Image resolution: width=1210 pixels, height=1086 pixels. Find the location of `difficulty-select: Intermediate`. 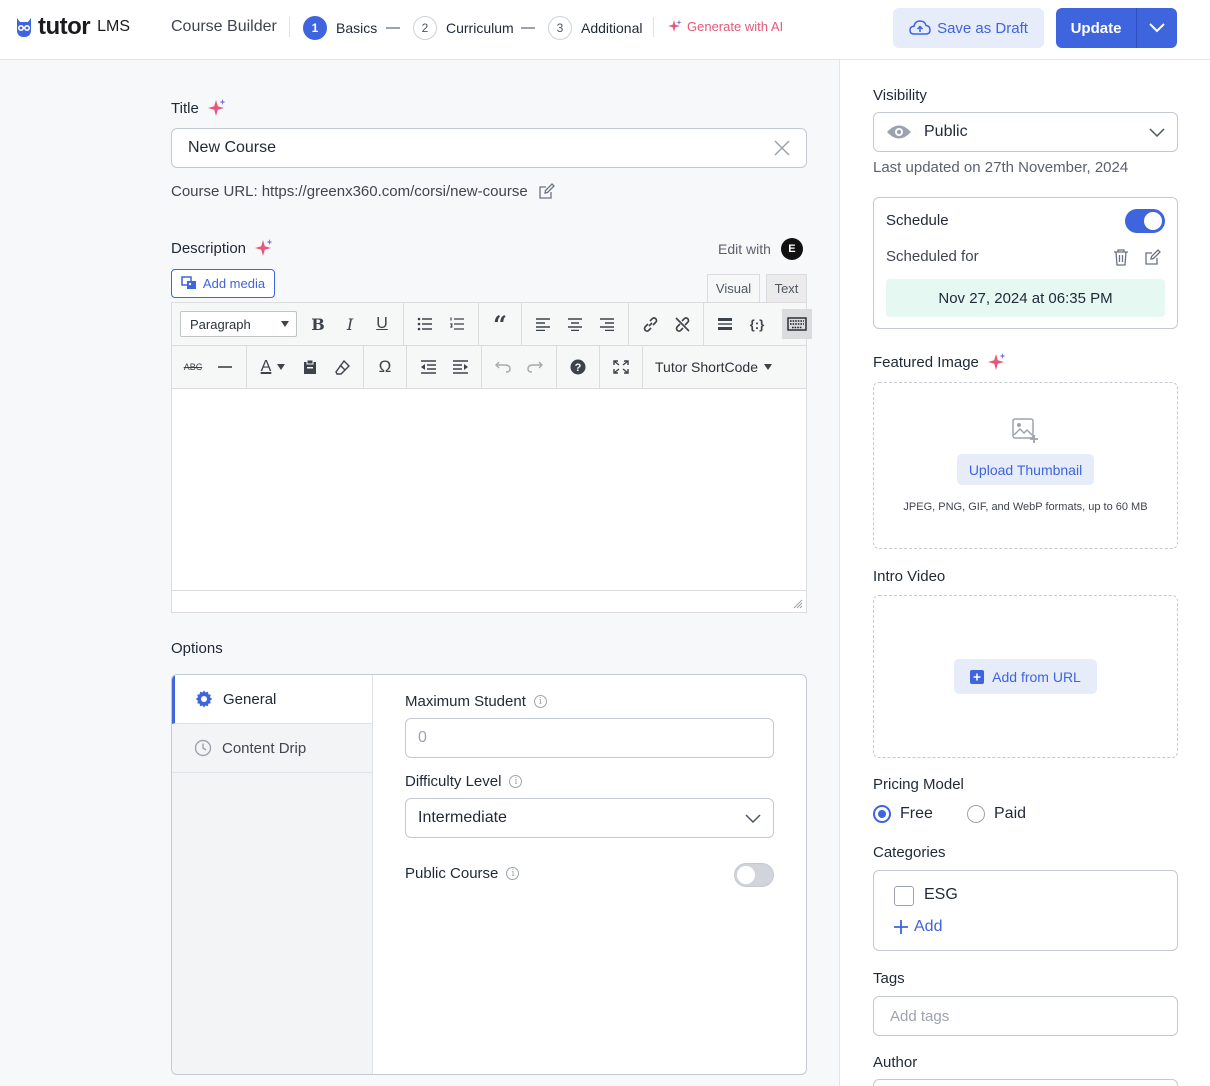

difficulty-select: Intermediate is located at coordinates (589, 818).